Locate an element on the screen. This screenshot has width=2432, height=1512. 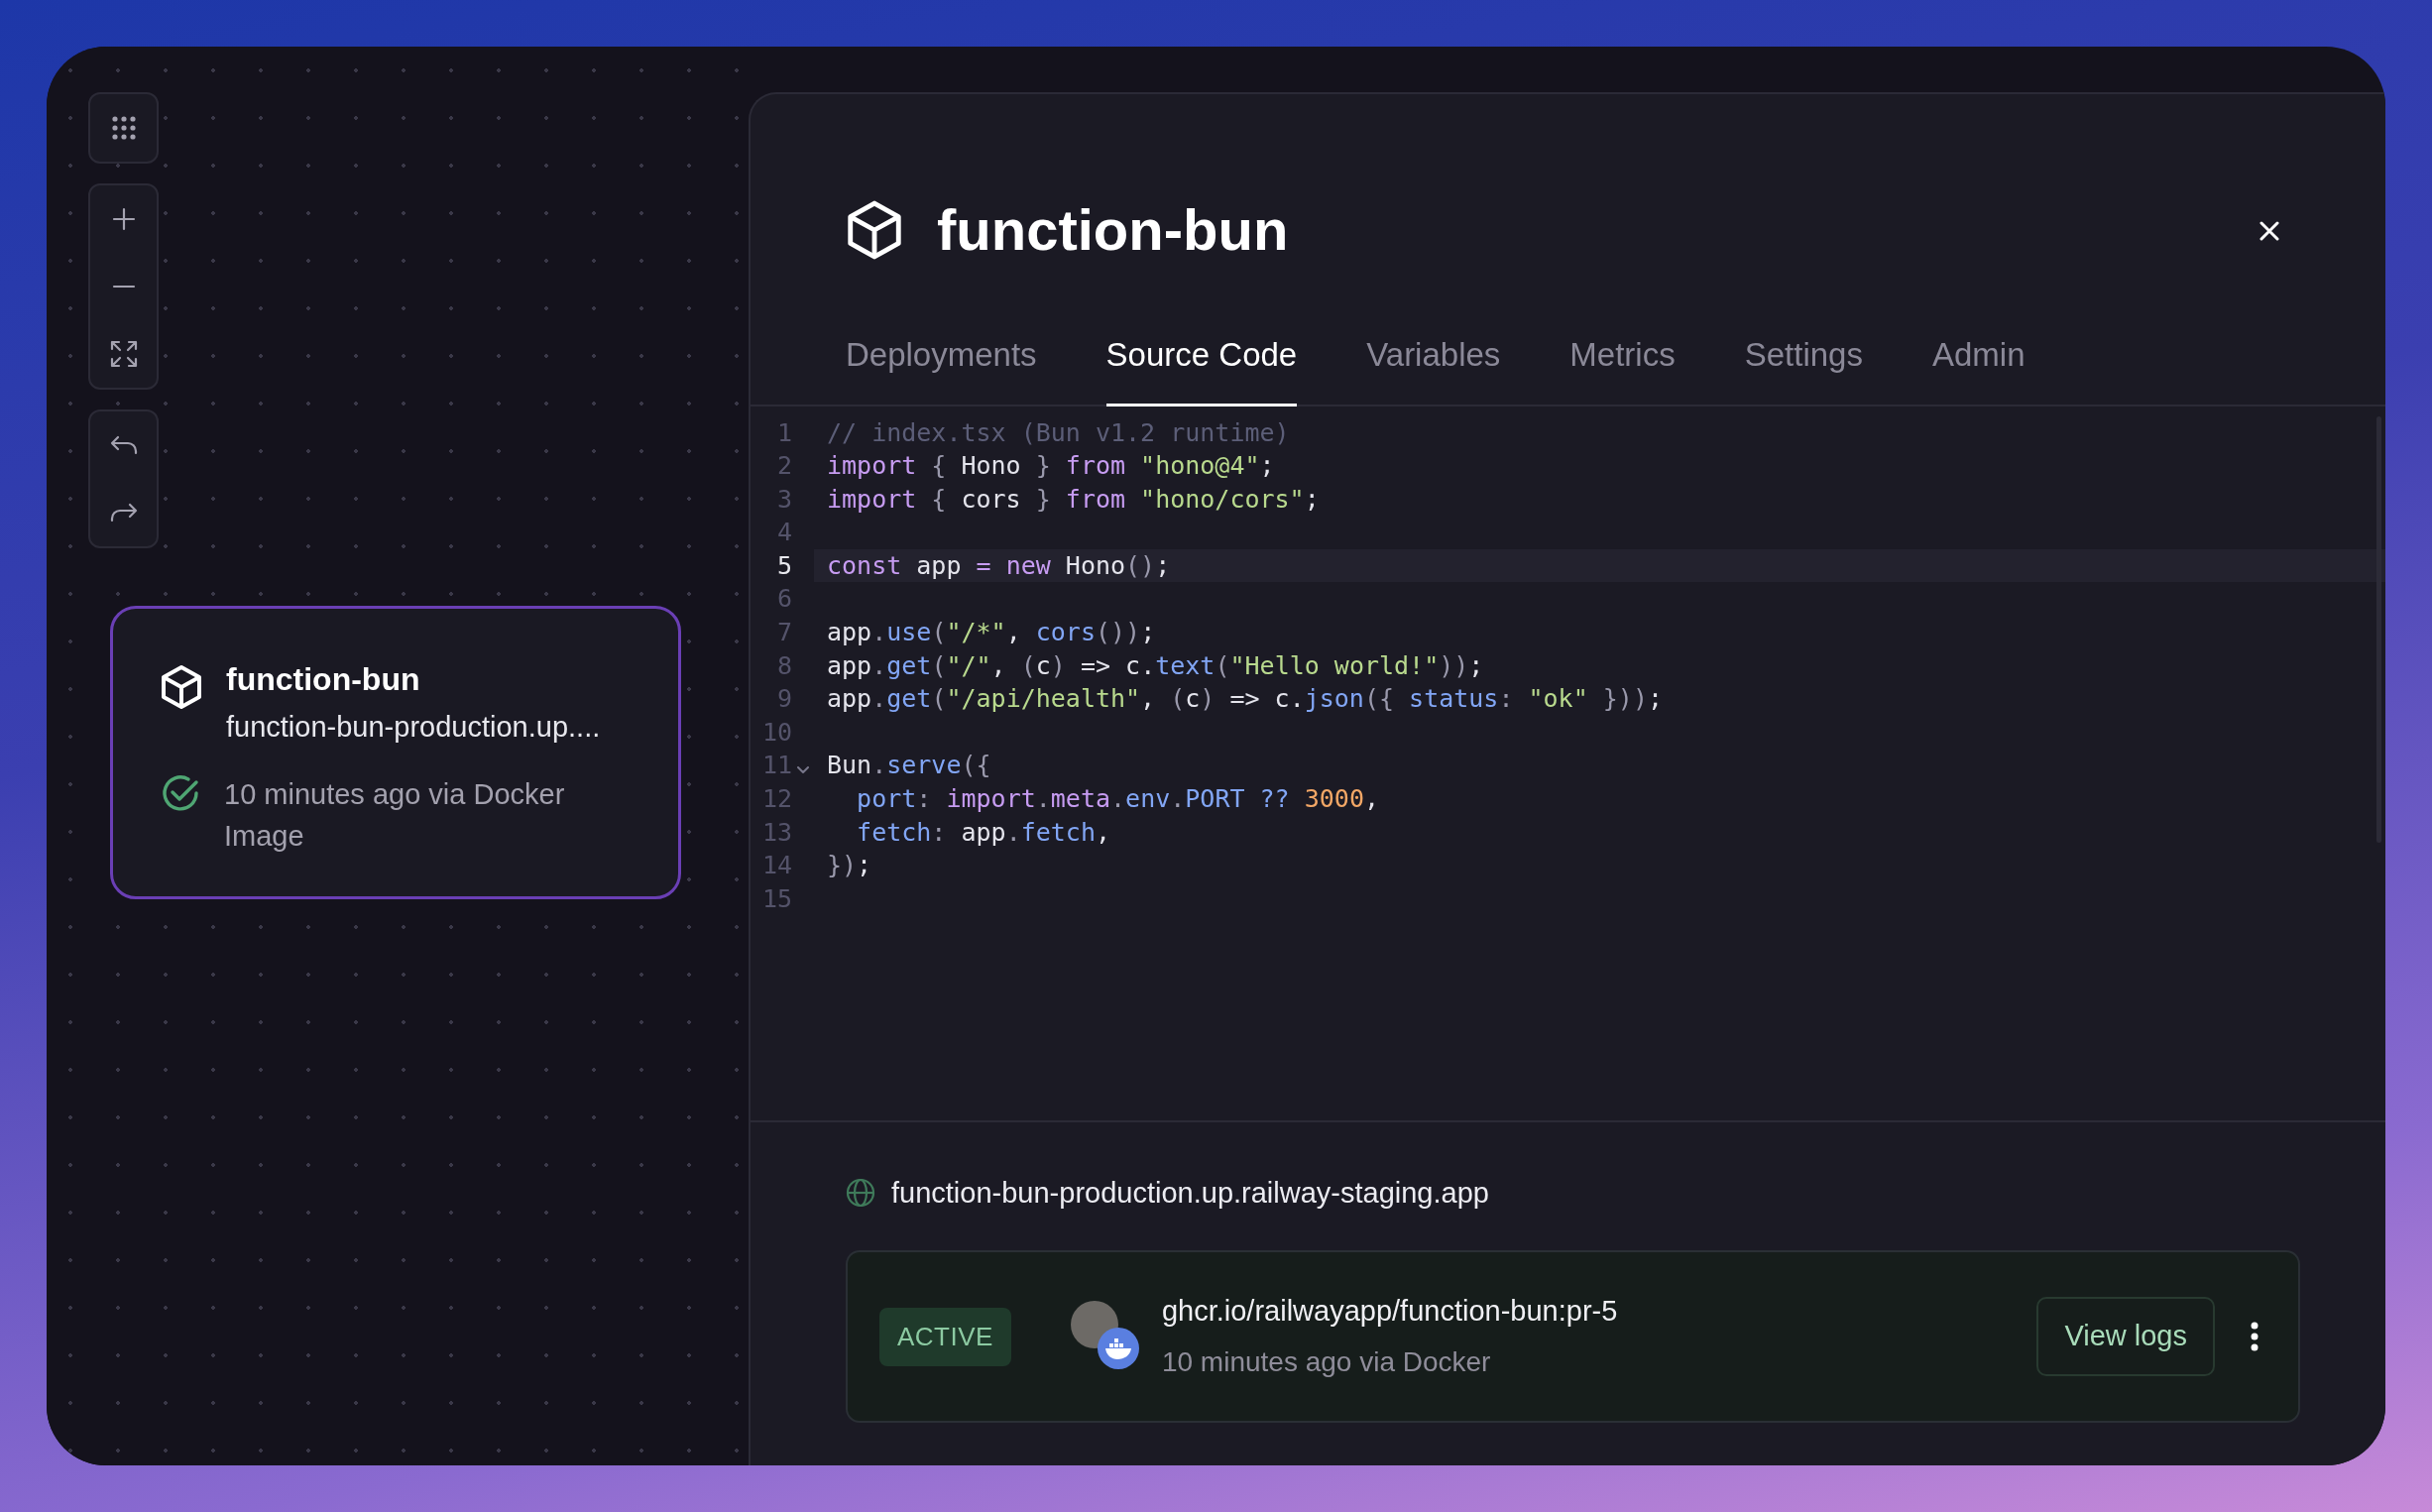
line-number: 4 is located at coordinates (784, 533).